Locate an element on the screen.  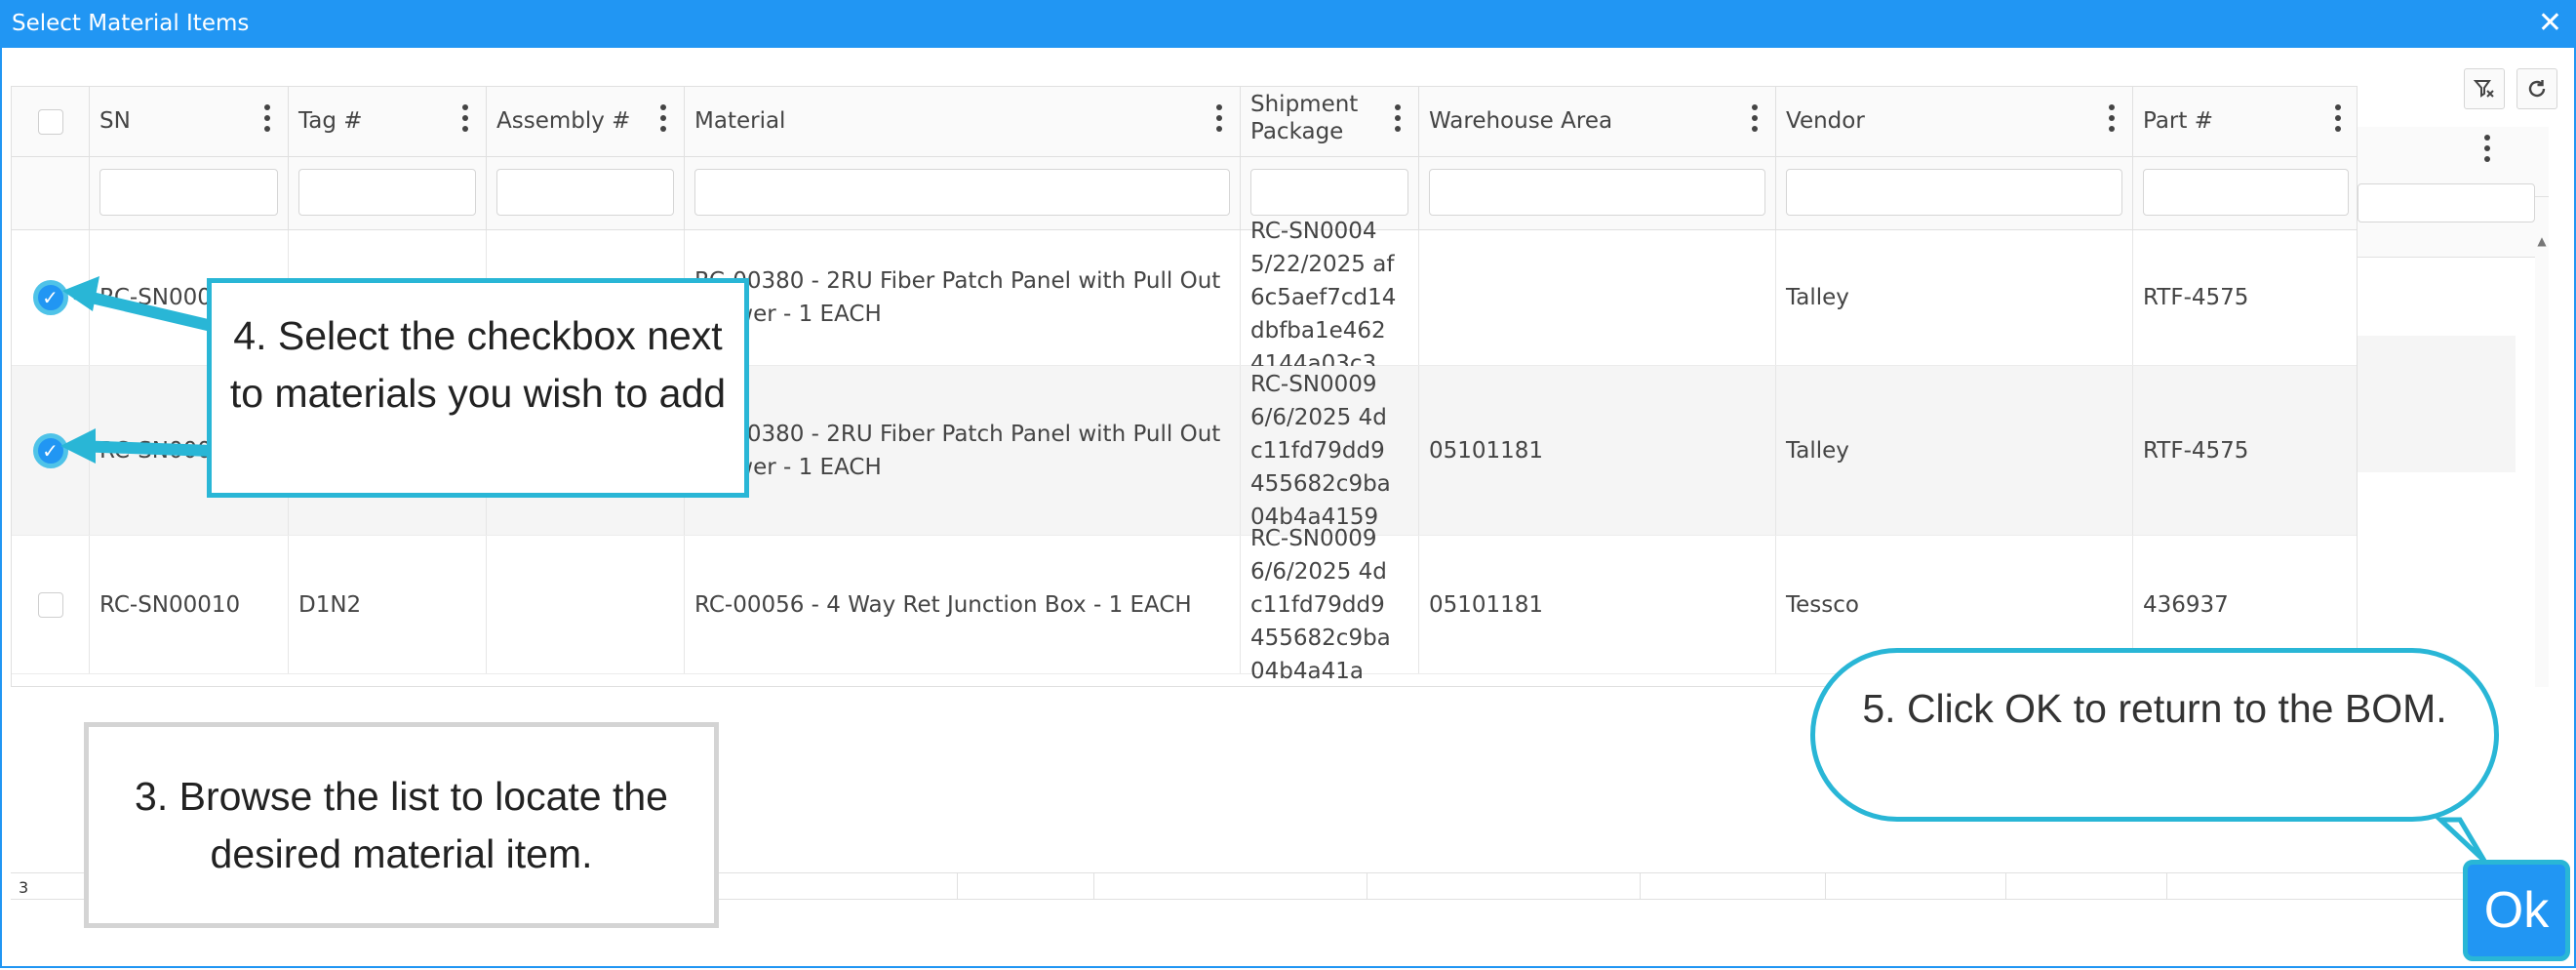
callout-step-5: 5. Click OK to return to the BOM. is located at coordinates (2154, 735).